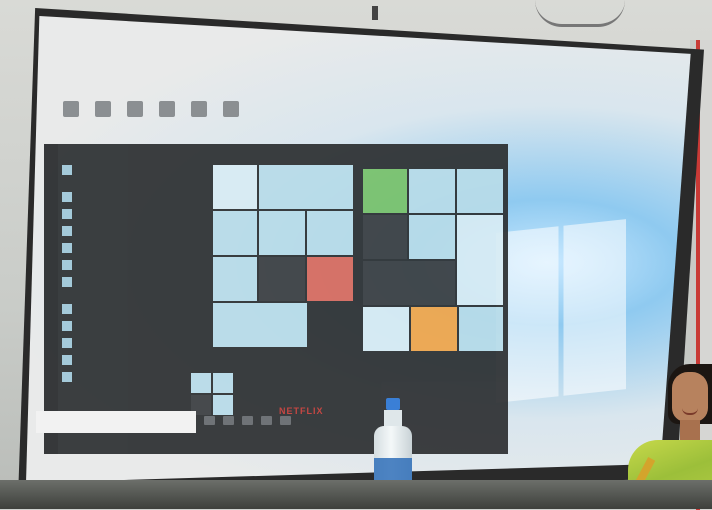 This screenshot has height=510, width=712. I want to click on start-menu-app-list, so click(124, 269).